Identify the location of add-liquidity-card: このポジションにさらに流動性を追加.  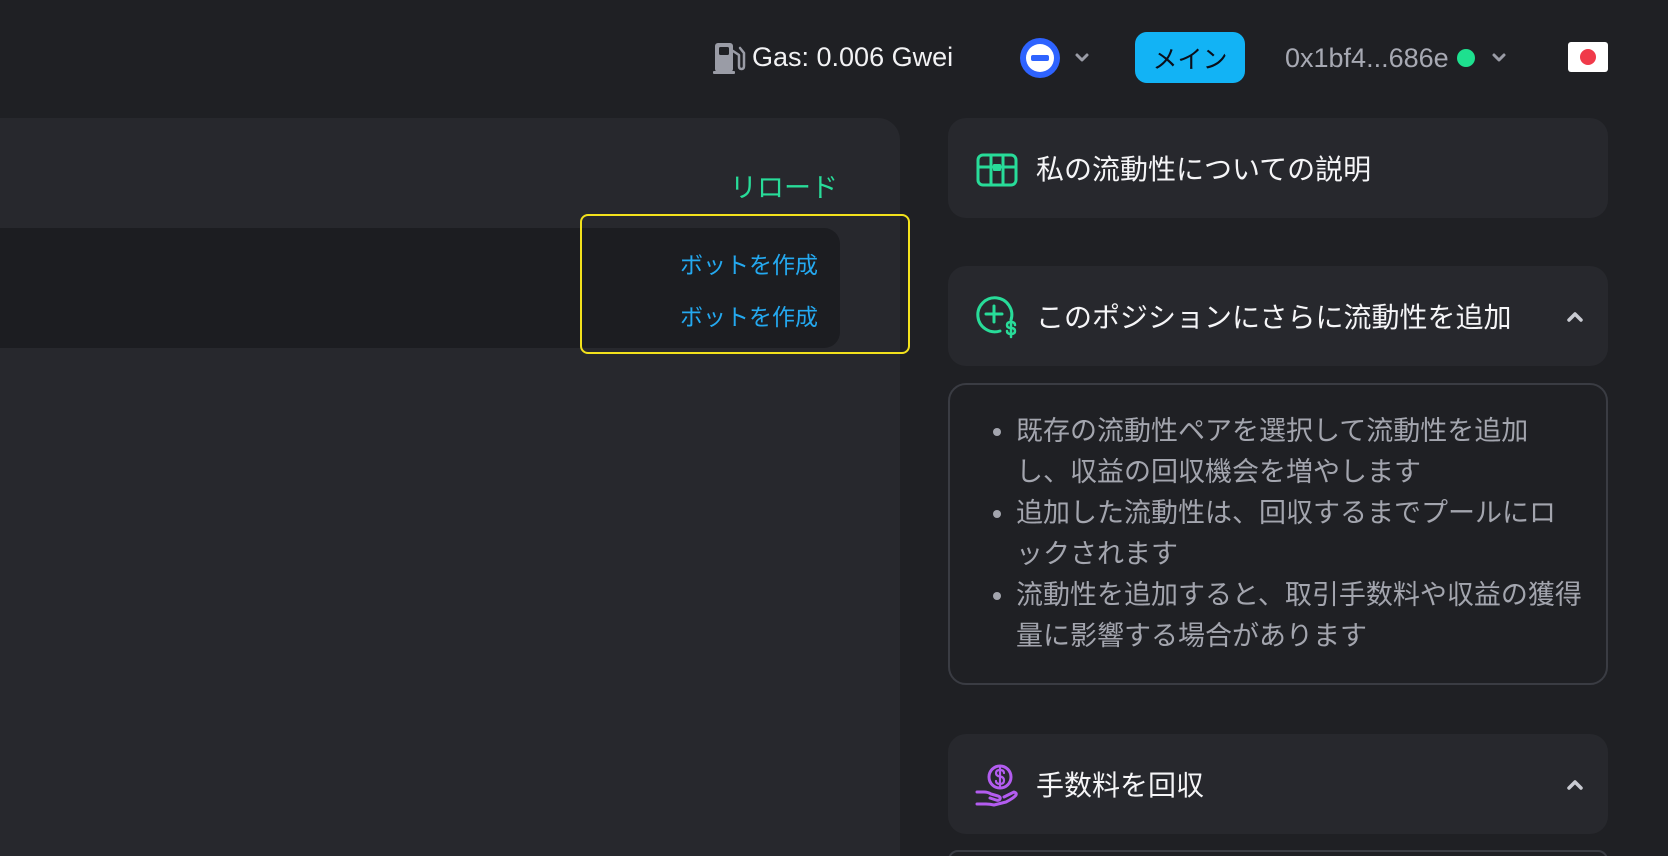
(1278, 316).